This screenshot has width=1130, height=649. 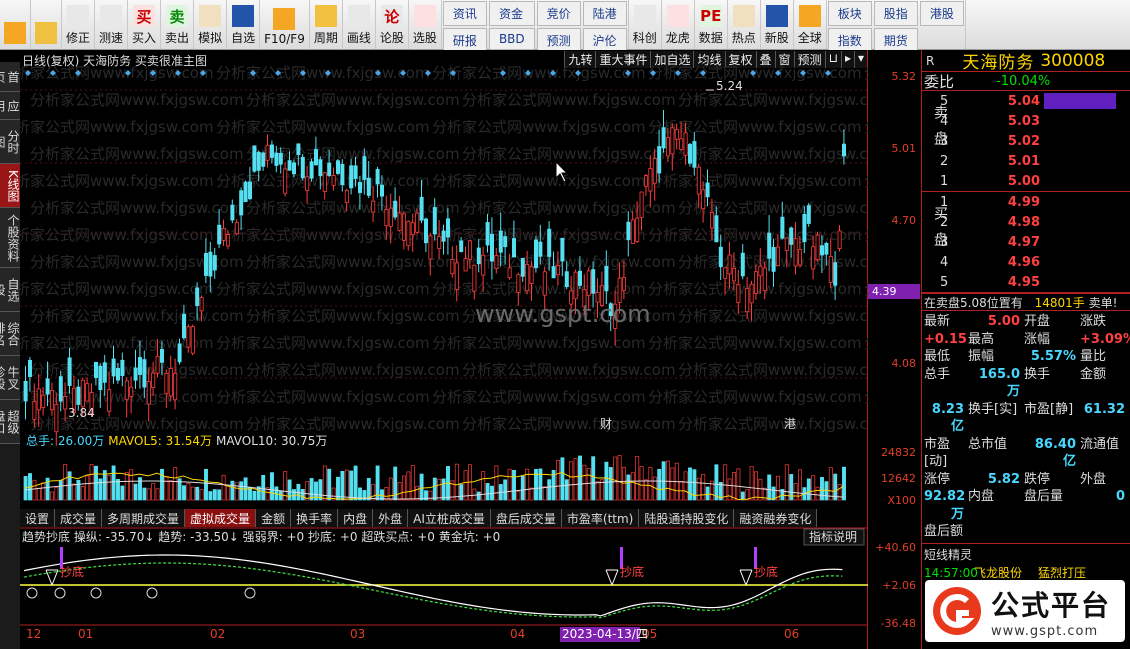 I want to click on 选股-button: 选股, so click(x=425, y=24).